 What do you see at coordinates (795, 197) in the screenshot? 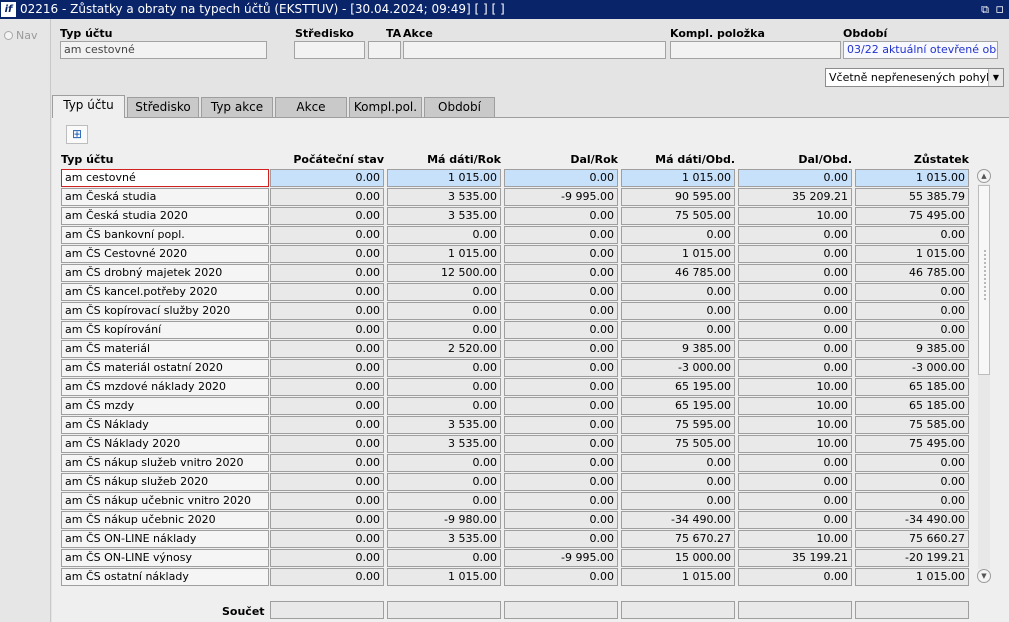
I see `cell-dal-obd: 35 209.21` at bounding box center [795, 197].